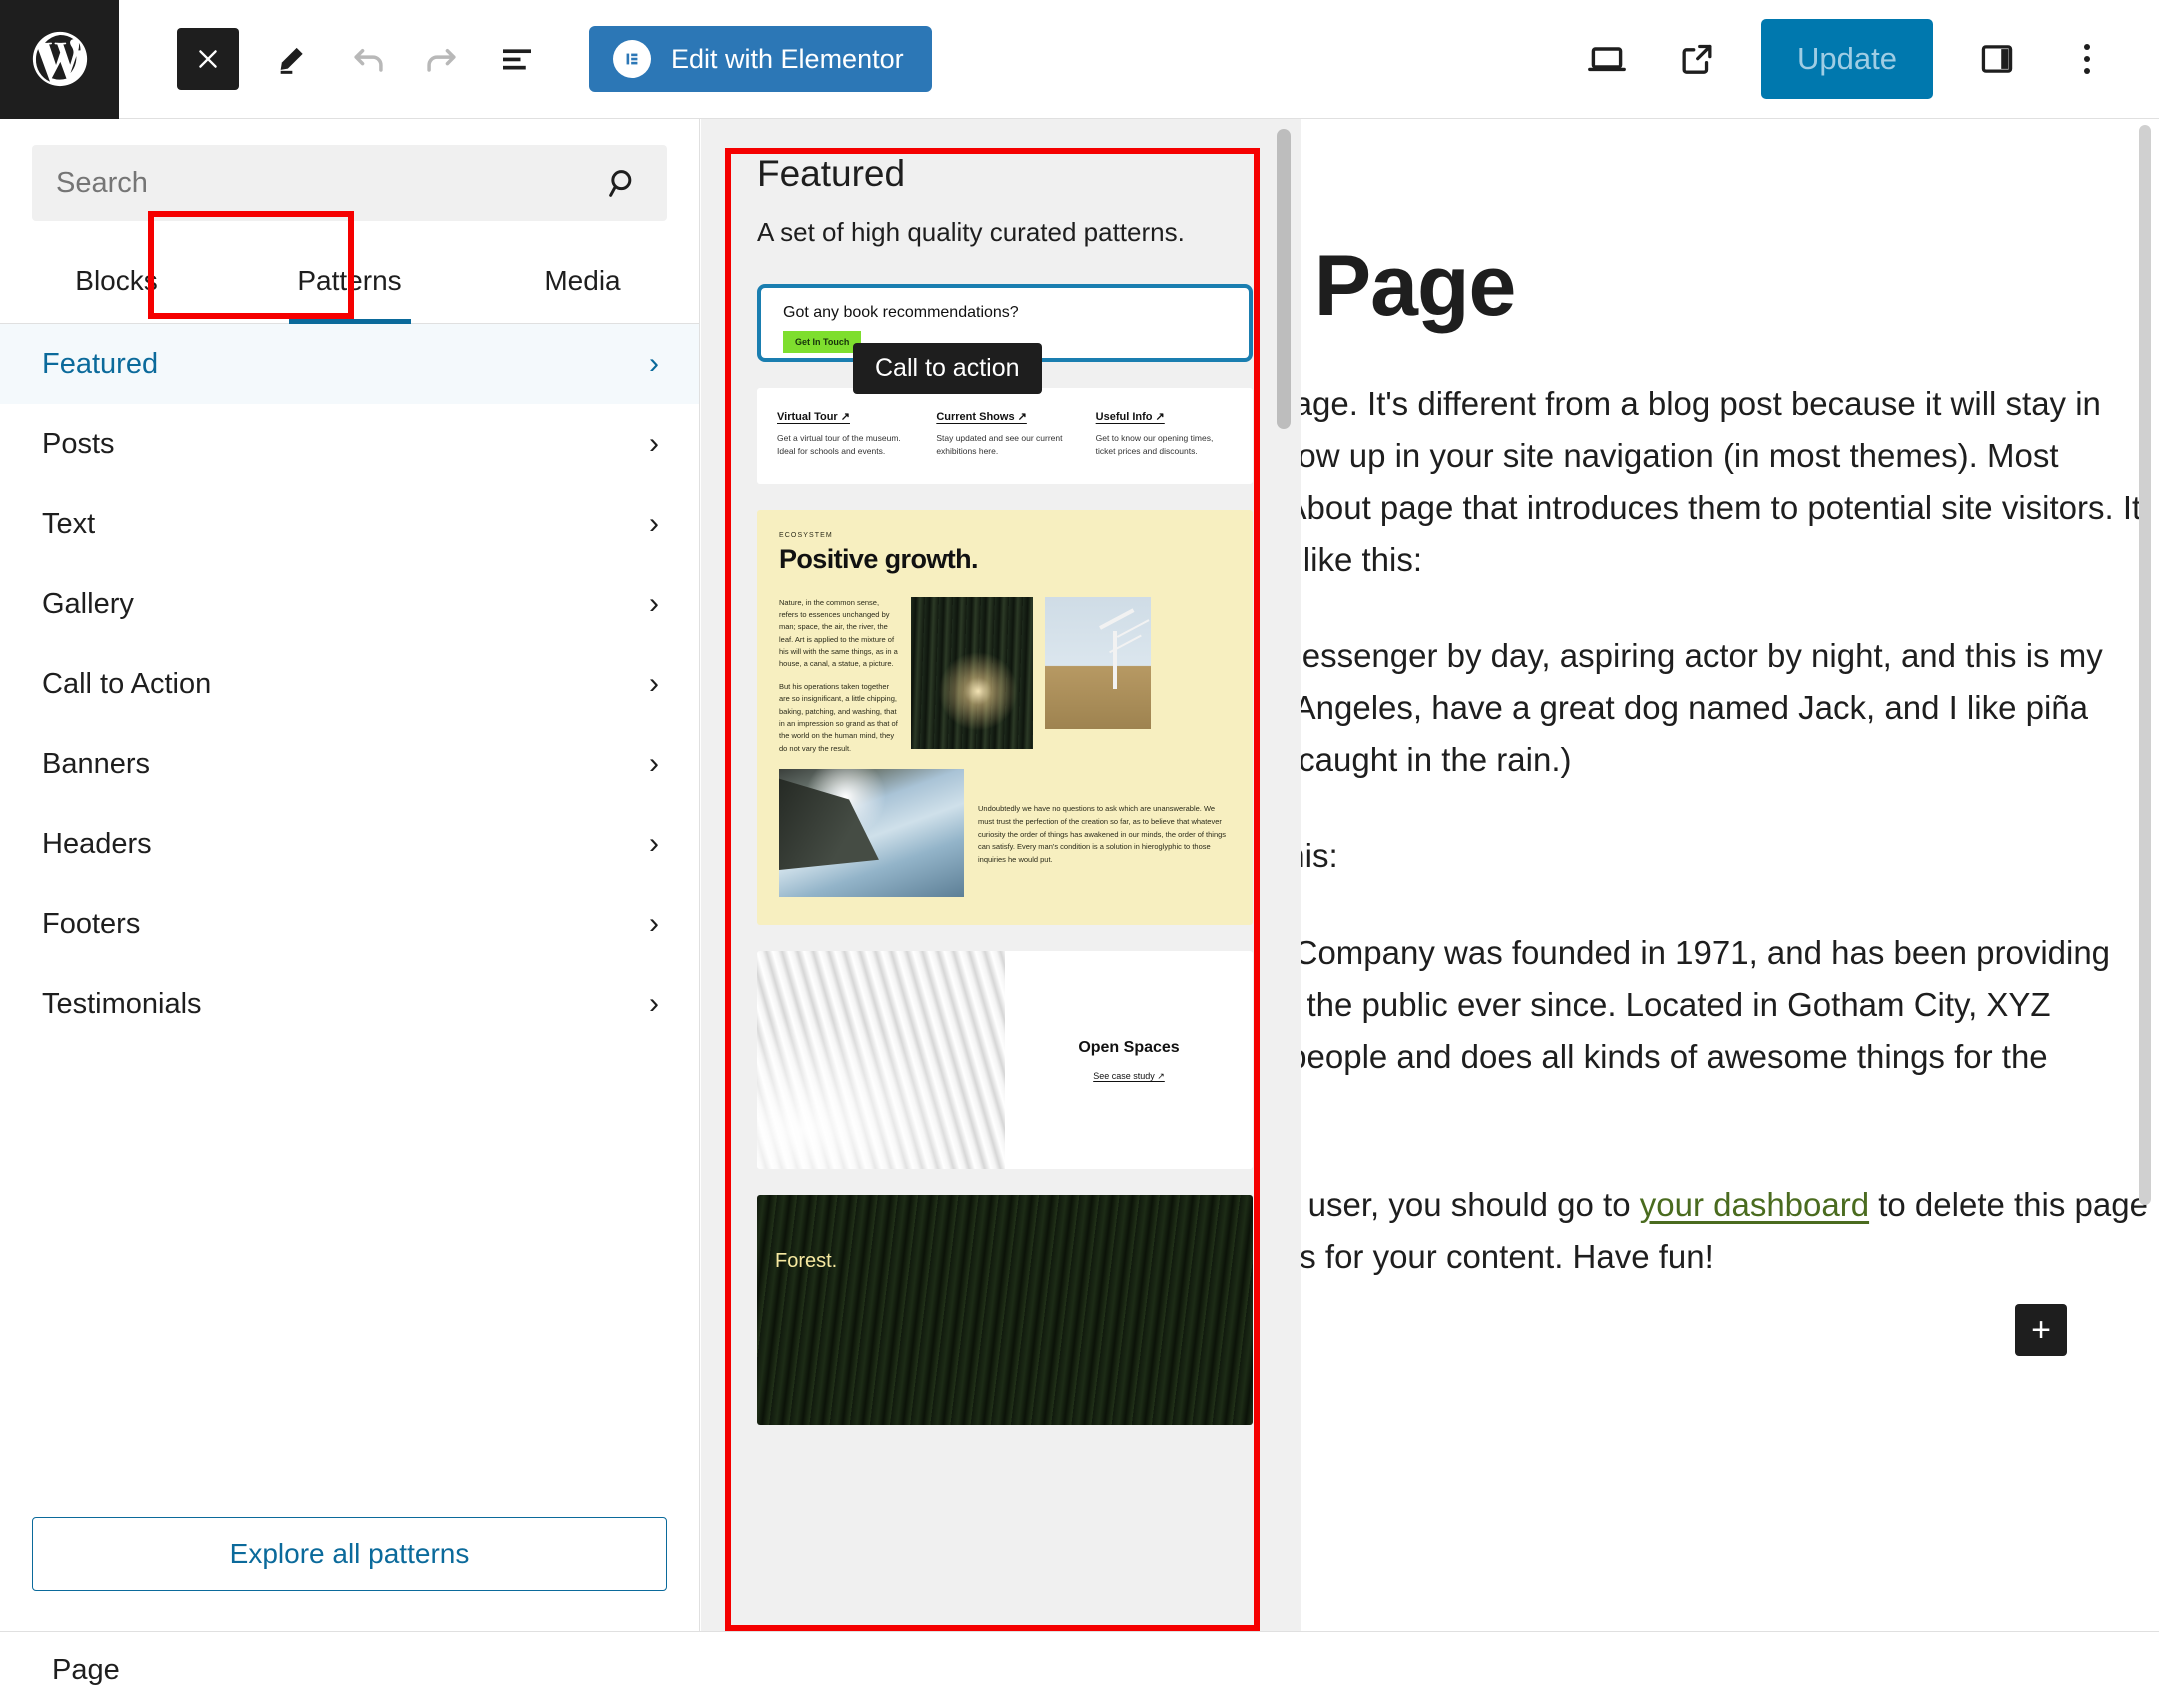 This screenshot has height=1708, width=2159. Describe the element at coordinates (349, 684) in the screenshot. I see `category-item-call-to-action: Call to Action ›` at that location.